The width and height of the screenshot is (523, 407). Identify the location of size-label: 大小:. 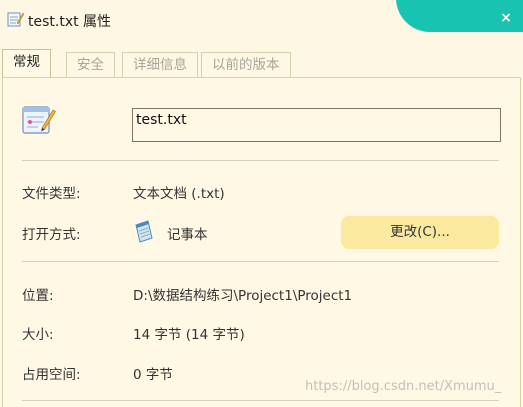
(38, 335).